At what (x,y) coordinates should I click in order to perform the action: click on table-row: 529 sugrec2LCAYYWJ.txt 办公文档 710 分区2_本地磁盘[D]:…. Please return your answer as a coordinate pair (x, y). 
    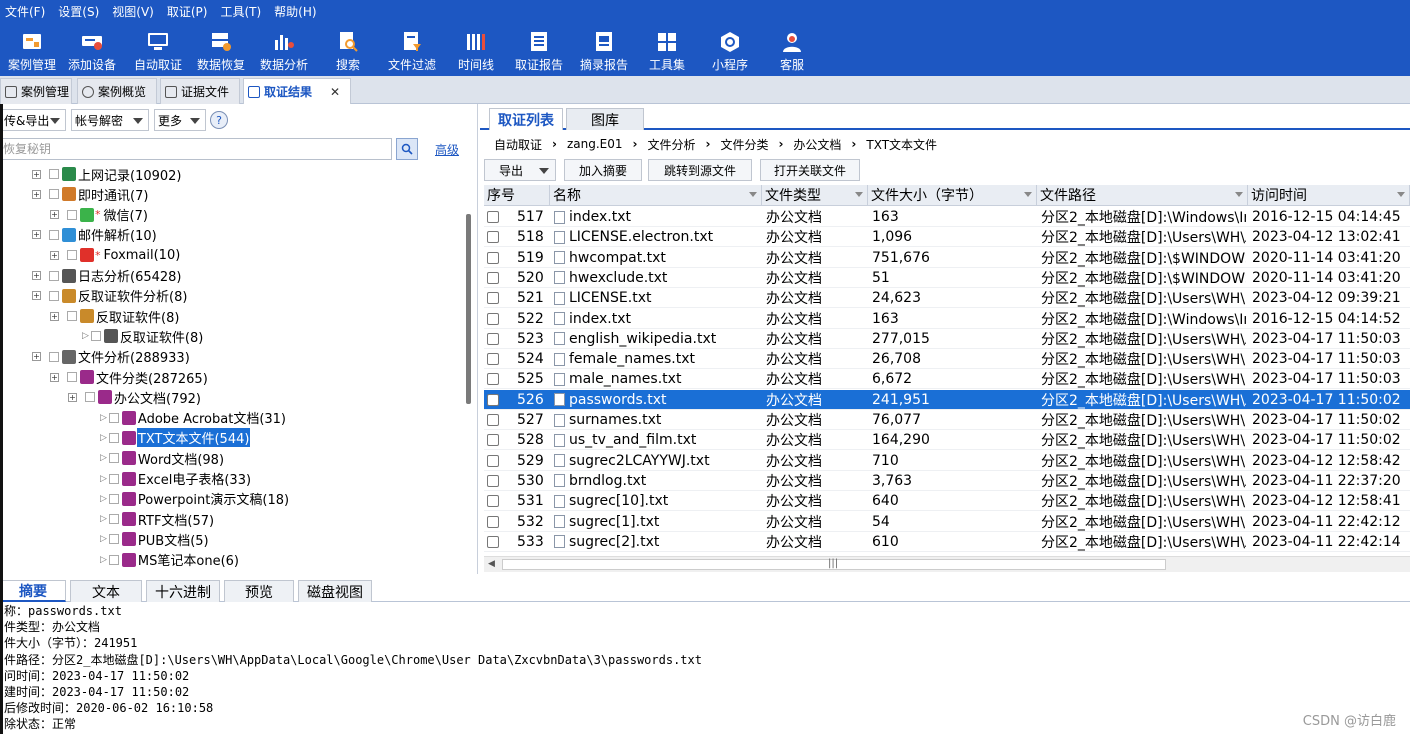
    Looking at the image, I should click on (947, 461).